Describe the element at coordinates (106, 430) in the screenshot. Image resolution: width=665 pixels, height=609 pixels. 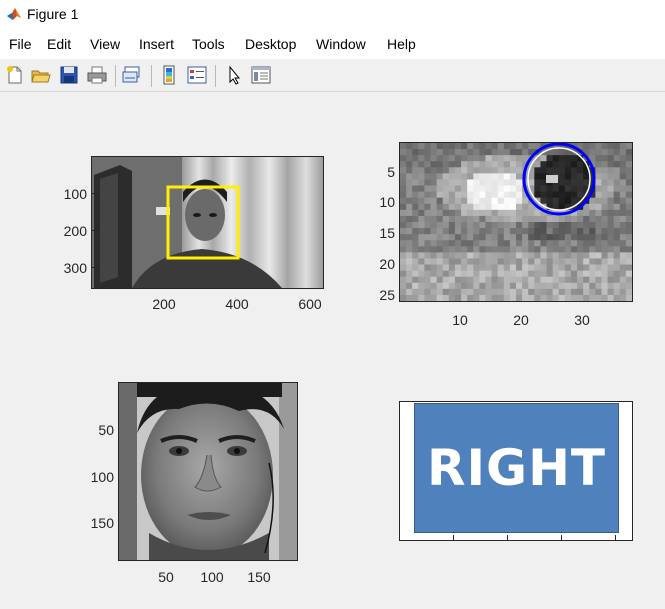
I see `y-tick-label: 50` at that location.